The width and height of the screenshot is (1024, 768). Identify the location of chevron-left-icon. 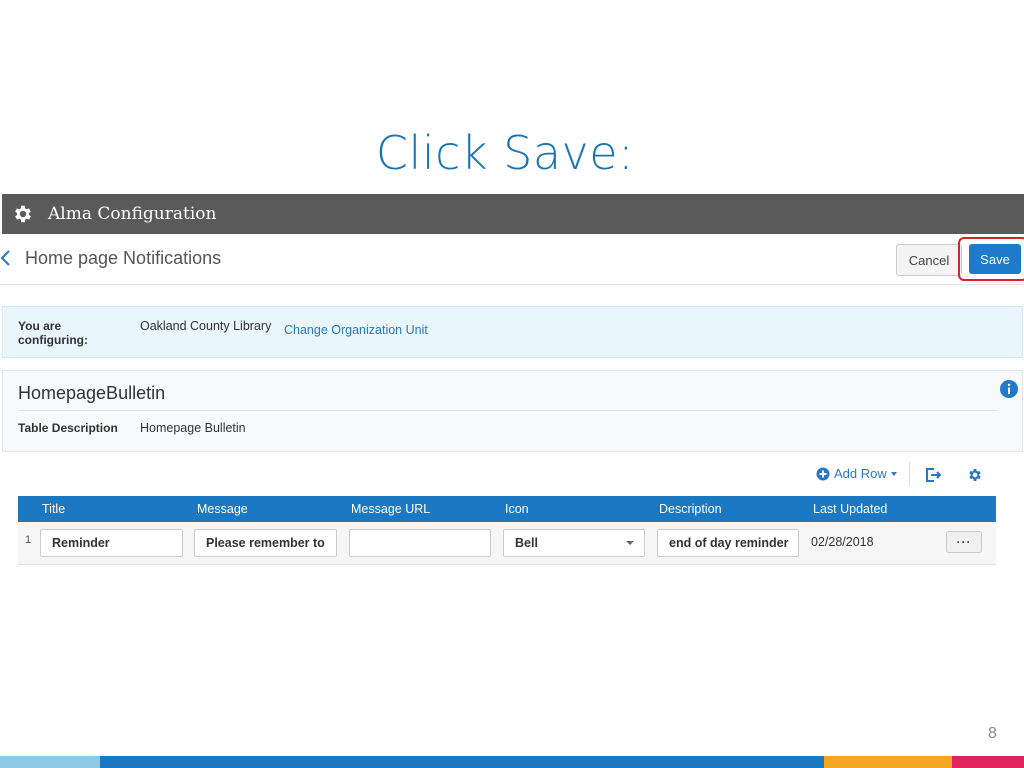
(8, 258).